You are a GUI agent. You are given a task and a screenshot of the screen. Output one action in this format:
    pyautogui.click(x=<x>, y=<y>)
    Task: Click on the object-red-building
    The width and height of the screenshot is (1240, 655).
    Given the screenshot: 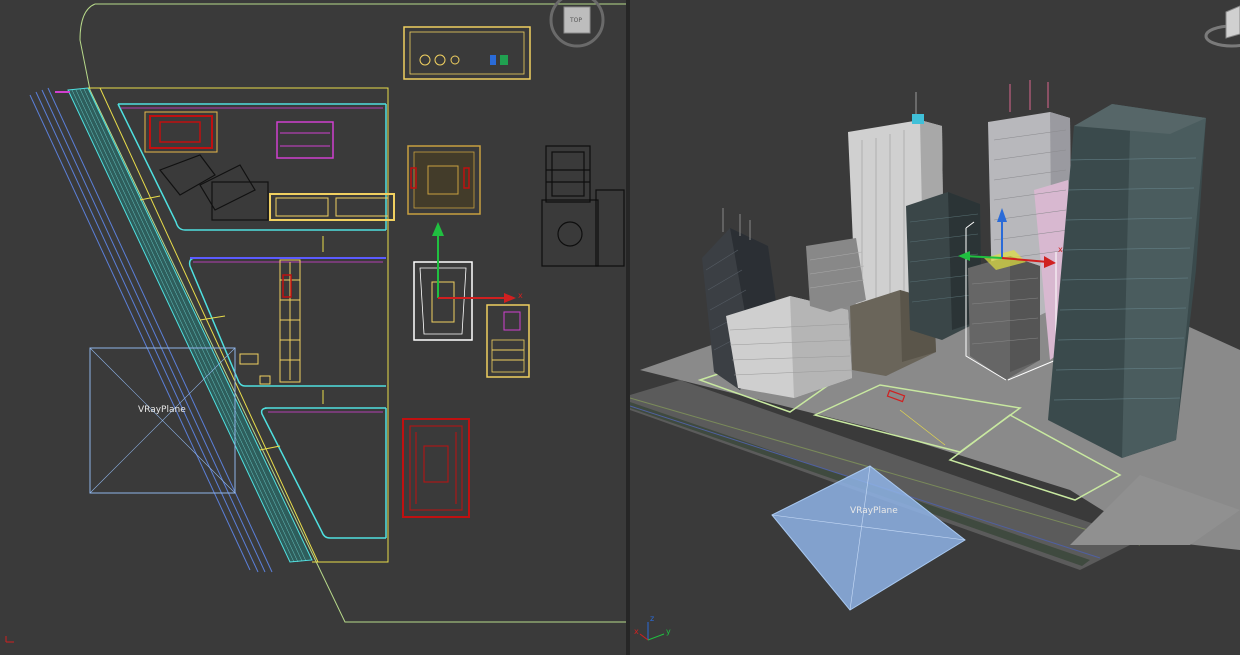 What is the action you would take?
    pyautogui.click(x=436, y=468)
    